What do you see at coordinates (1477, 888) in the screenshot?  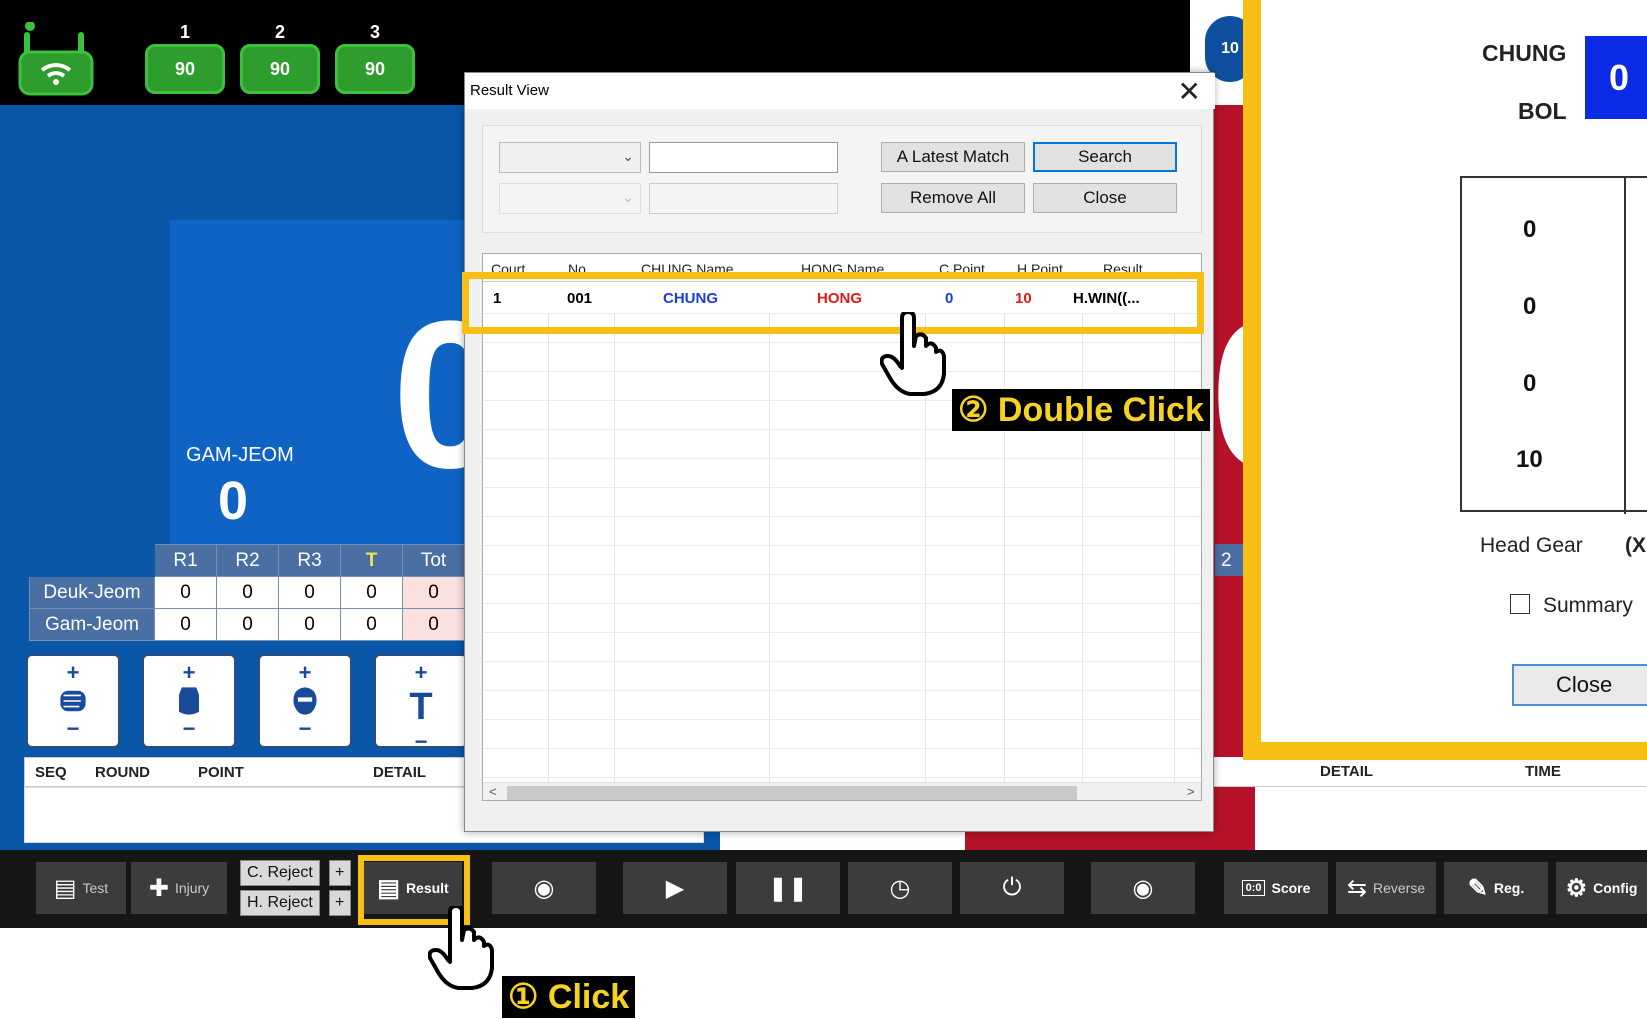 I see `edit-icon: ✎` at bounding box center [1477, 888].